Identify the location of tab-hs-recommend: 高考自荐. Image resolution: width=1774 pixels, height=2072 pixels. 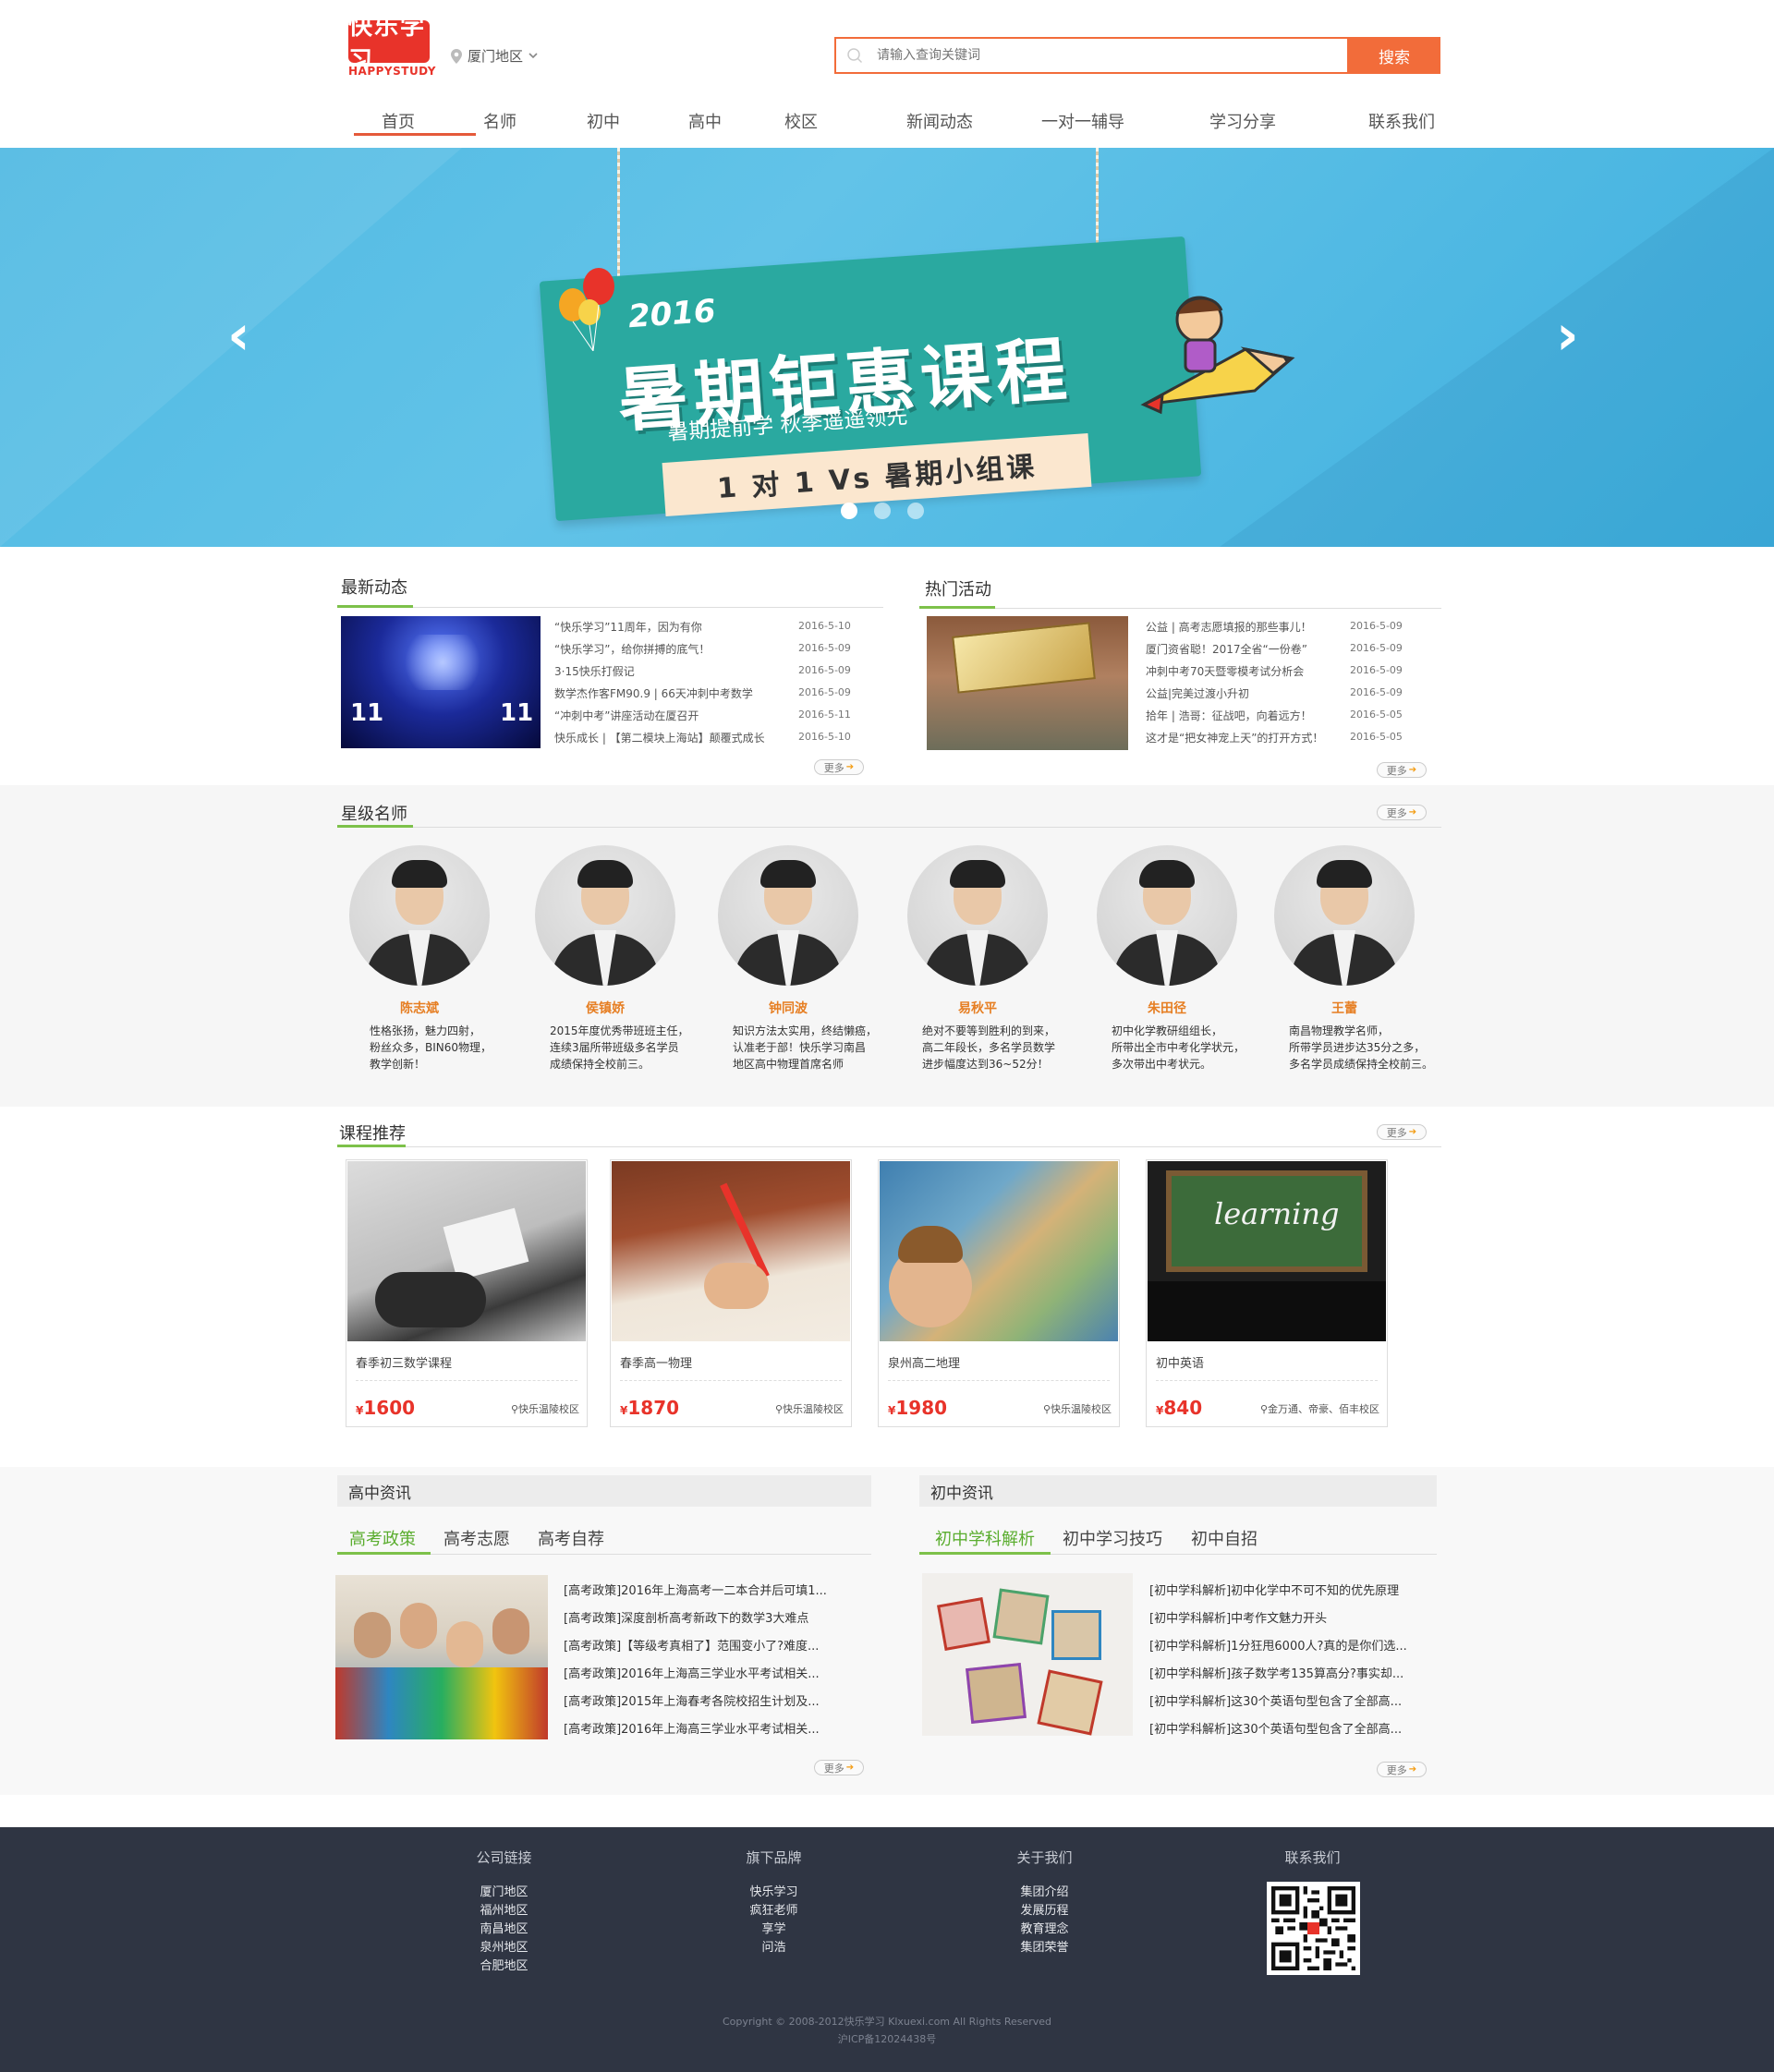
(571, 1538).